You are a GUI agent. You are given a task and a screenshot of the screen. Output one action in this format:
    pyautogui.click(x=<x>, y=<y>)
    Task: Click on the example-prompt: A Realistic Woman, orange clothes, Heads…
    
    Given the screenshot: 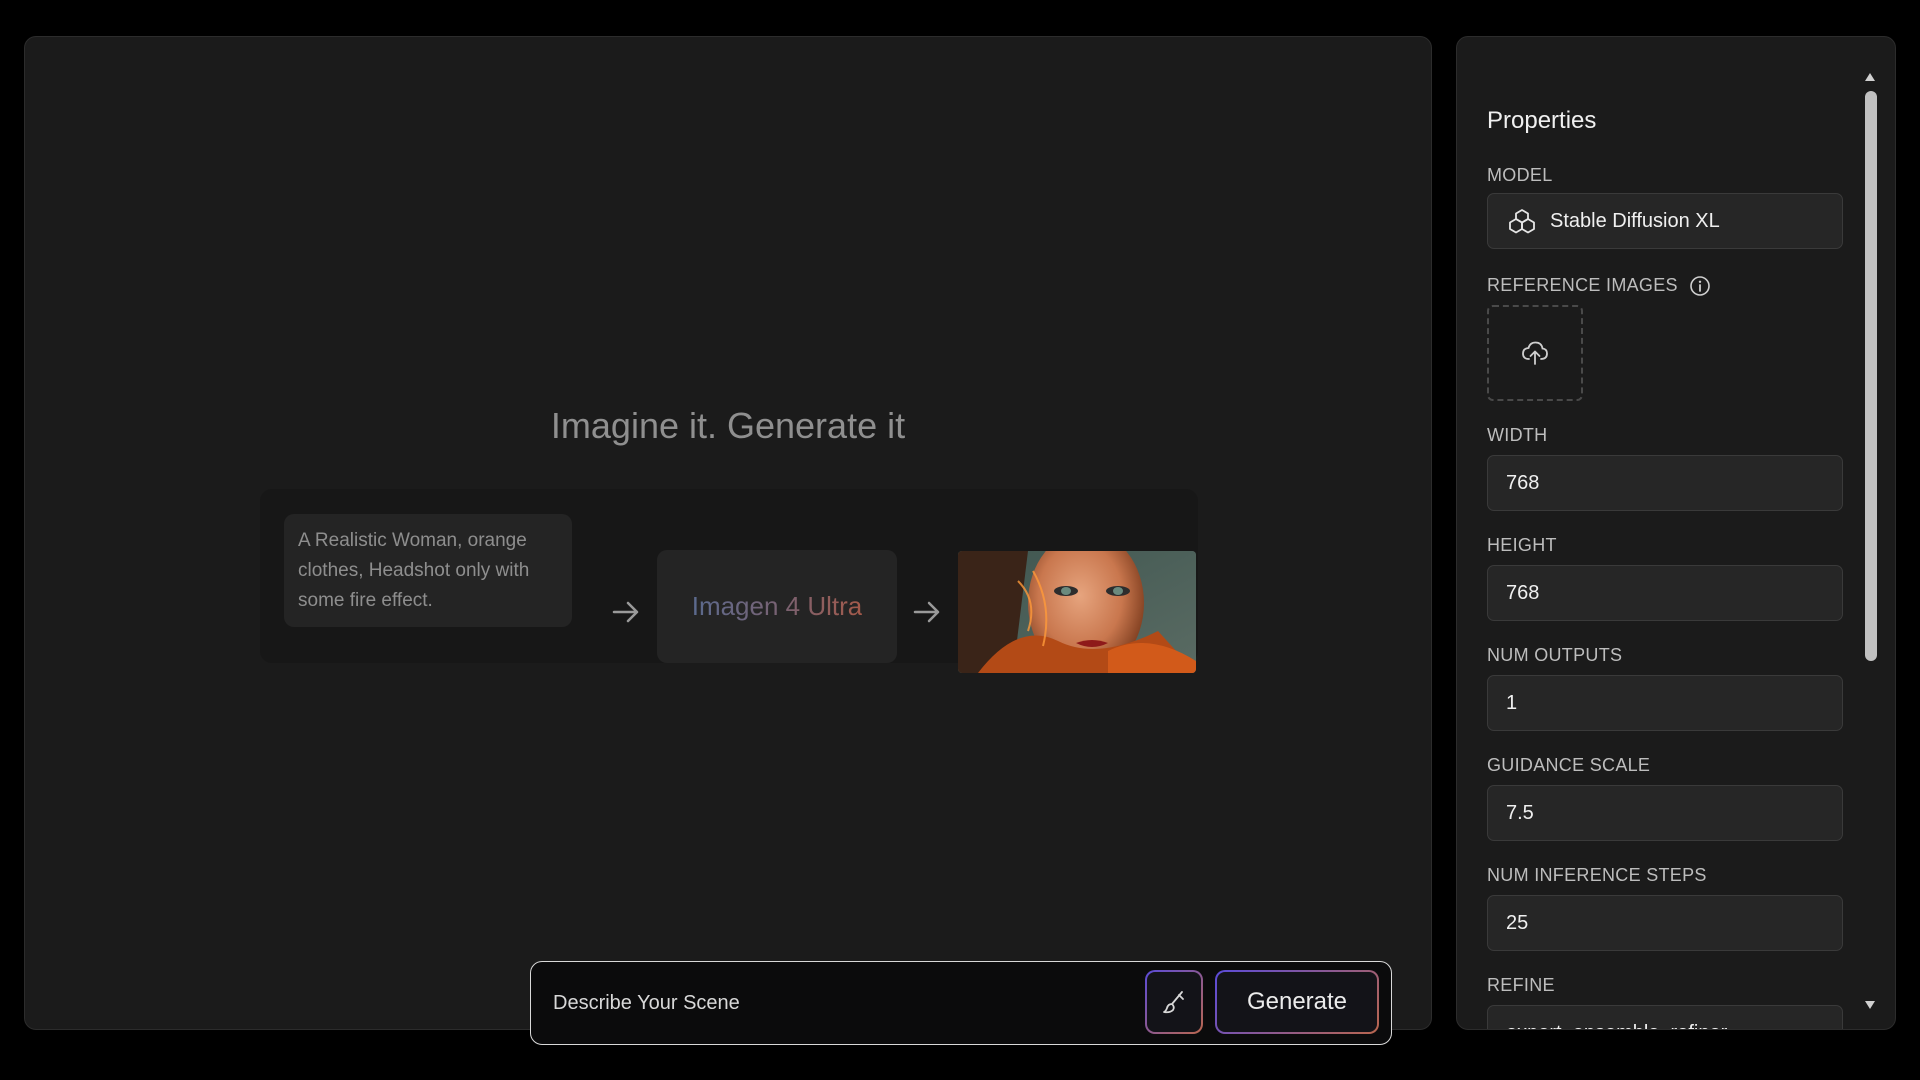 What is the action you would take?
    pyautogui.click(x=428, y=570)
    